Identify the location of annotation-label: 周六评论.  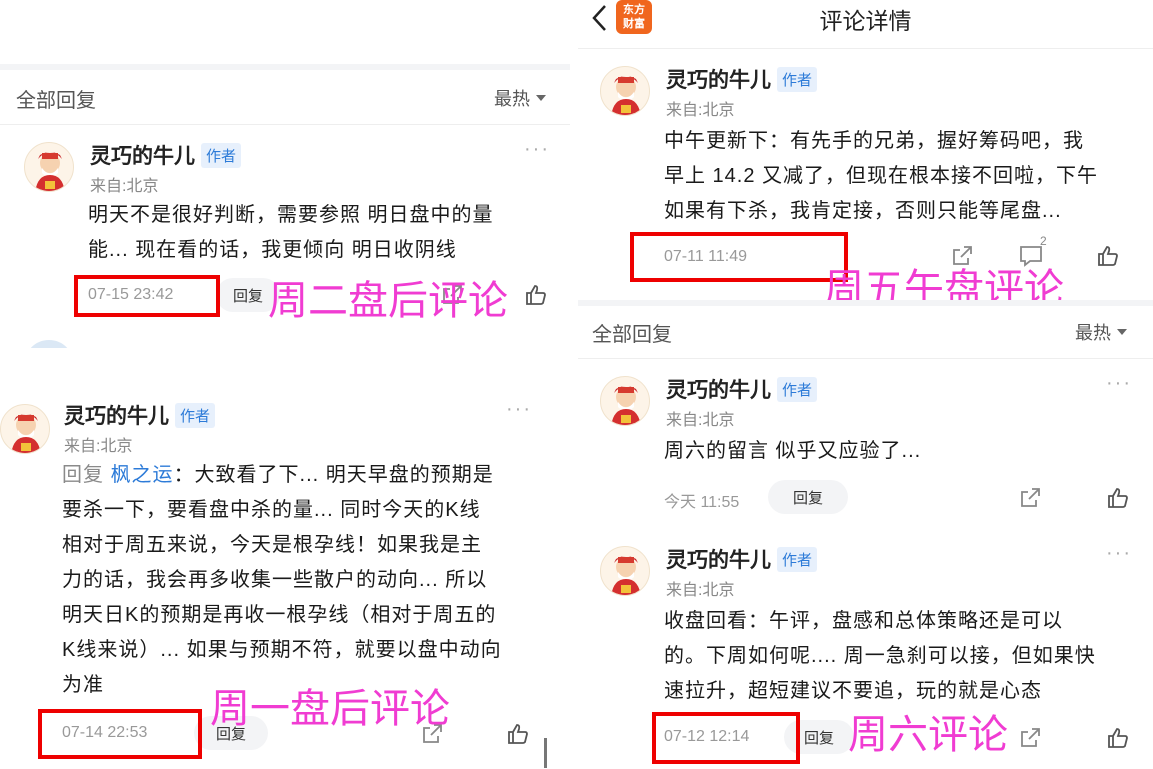
(928, 735).